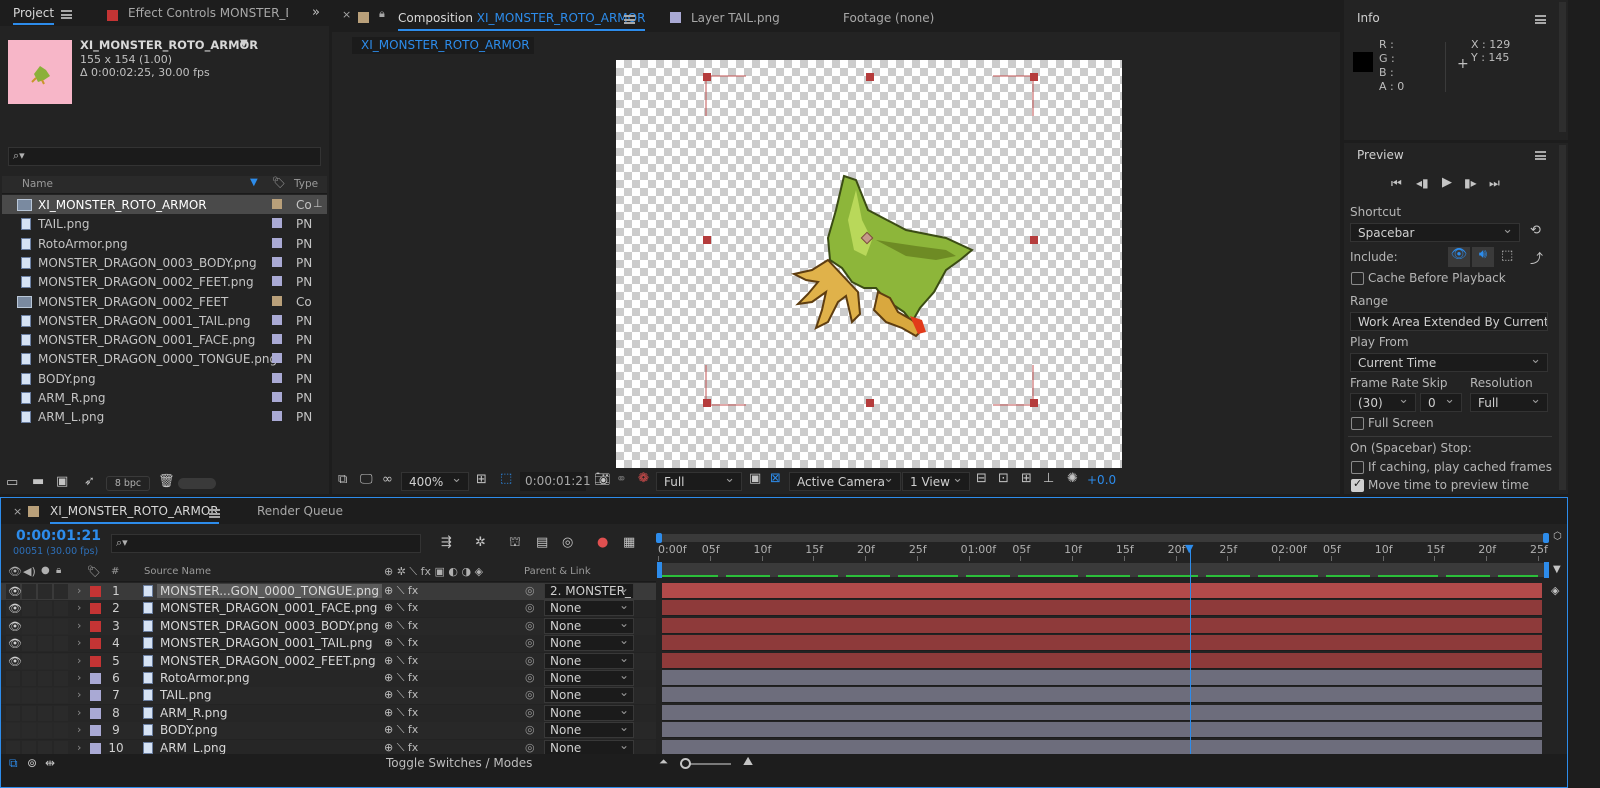 The height and width of the screenshot is (788, 1600). Describe the element at coordinates (1102, 678) in the screenshot. I see `layer-duration-bar` at that location.